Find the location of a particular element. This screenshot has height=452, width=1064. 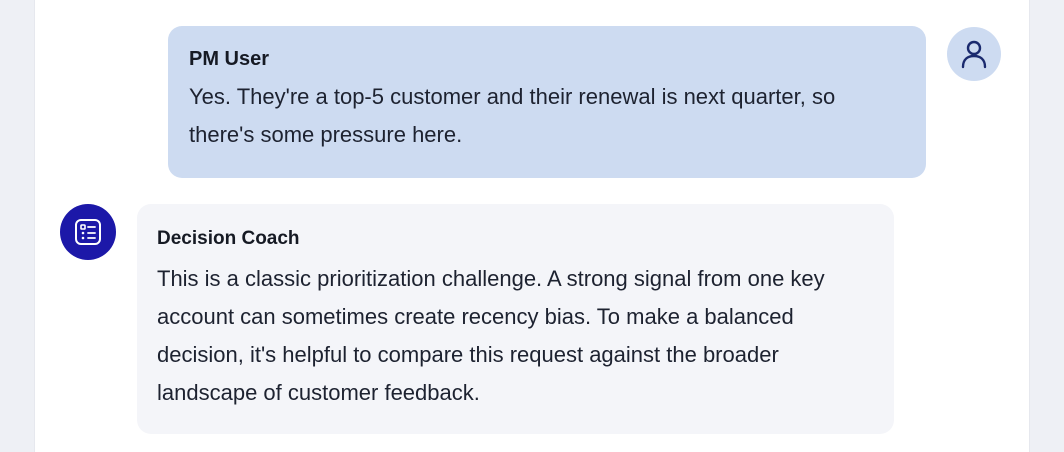

user-avatar is located at coordinates (974, 54).